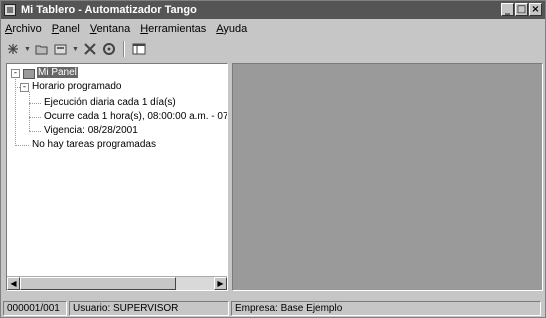  I want to click on tree-item-vigencia: Vigencia: 08/28/2001, so click(91, 131).